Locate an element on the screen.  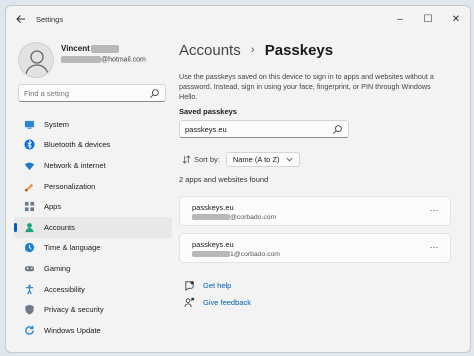
passkey-search-input is located at coordinates (255, 129).